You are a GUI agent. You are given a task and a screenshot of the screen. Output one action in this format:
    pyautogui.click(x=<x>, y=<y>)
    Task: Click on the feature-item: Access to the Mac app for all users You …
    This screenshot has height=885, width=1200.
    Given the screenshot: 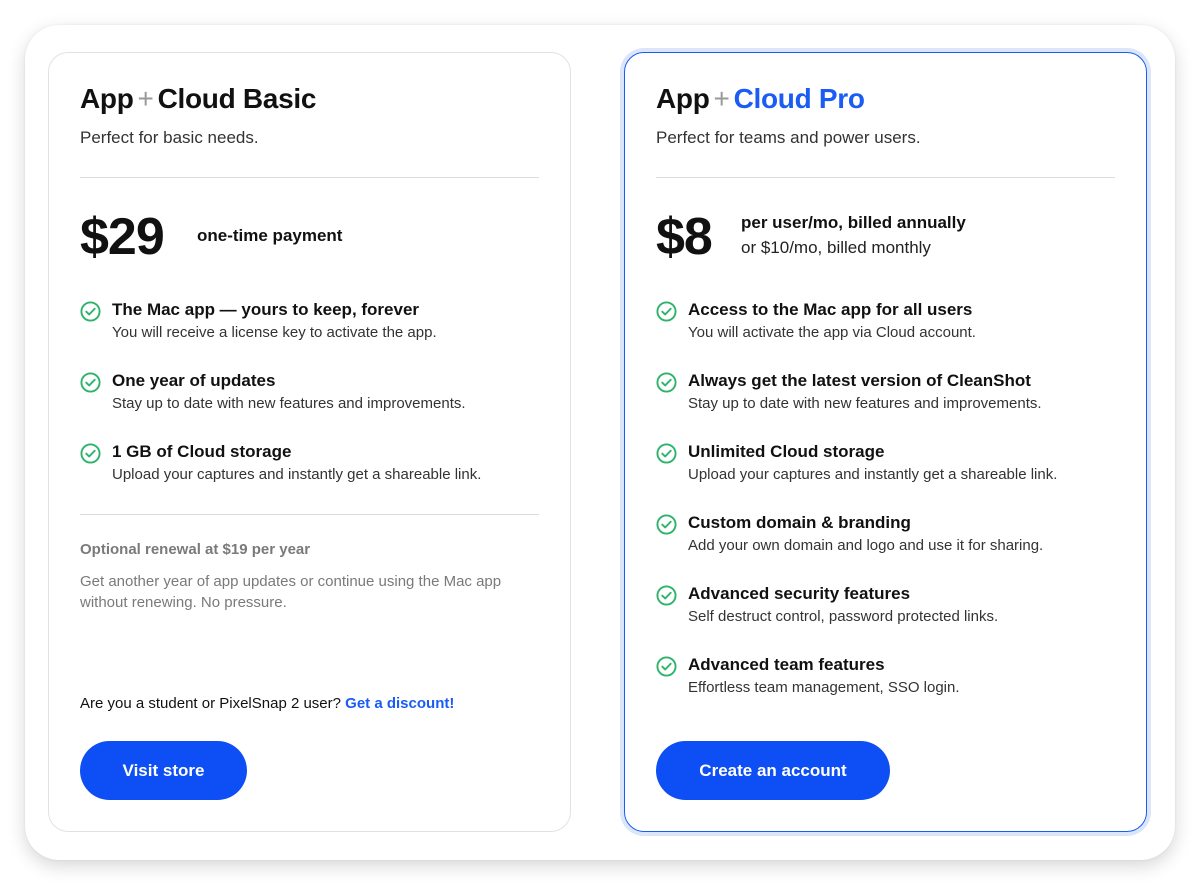 What is the action you would take?
    pyautogui.click(x=885, y=334)
    